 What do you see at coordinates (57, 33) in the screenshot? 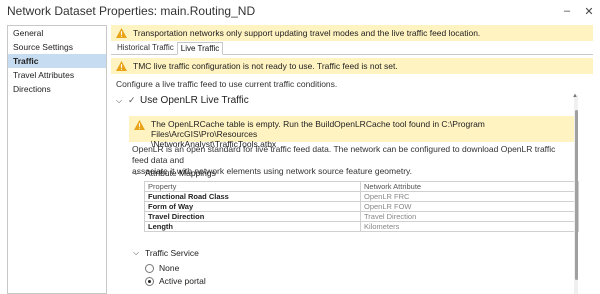
I see `sidebar-item-general: General` at bounding box center [57, 33].